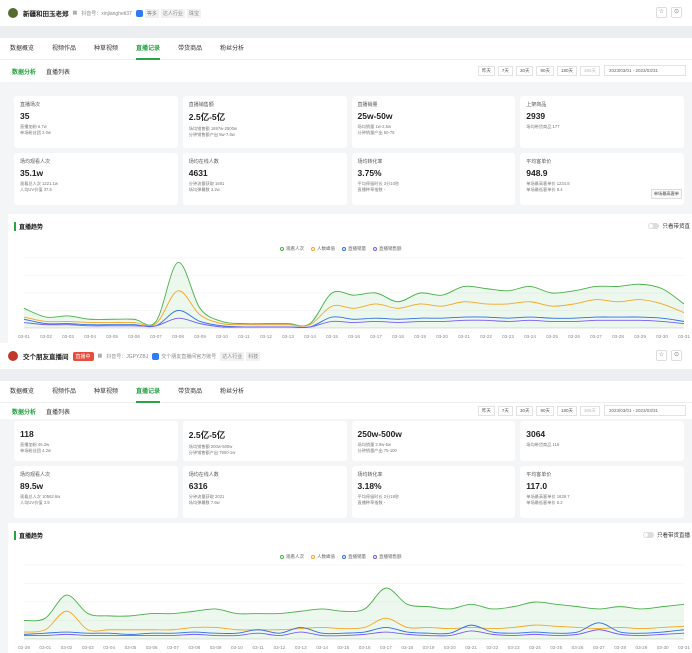 The width and height of the screenshot is (692, 653). What do you see at coordinates (35, 132) in the screenshot?
I see `metric-sub: 单场粉丝团 2.0w` at bounding box center [35, 132].